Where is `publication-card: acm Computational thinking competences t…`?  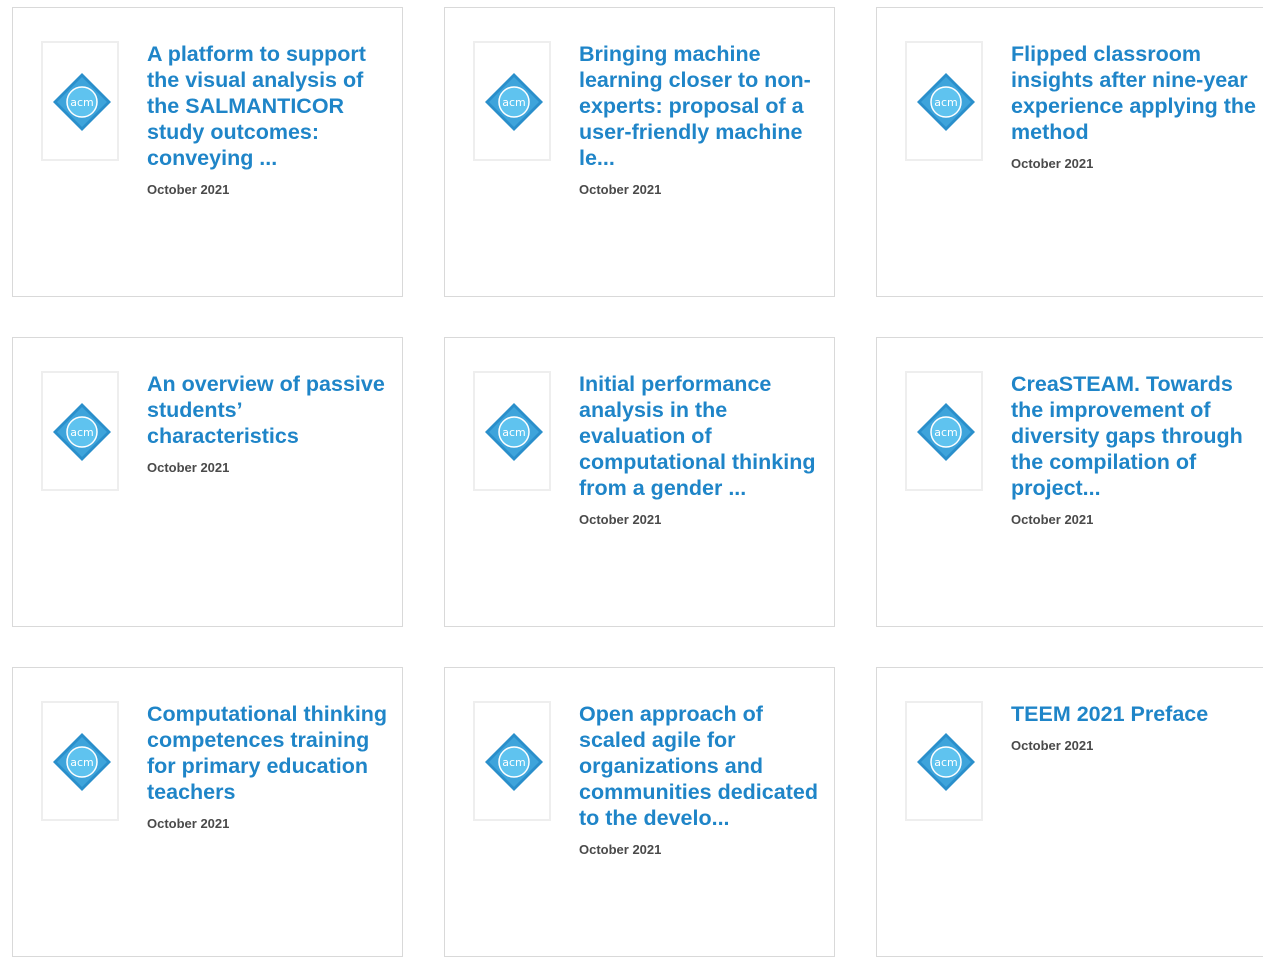
publication-card: acm Computational thinking competences t… is located at coordinates (207, 812).